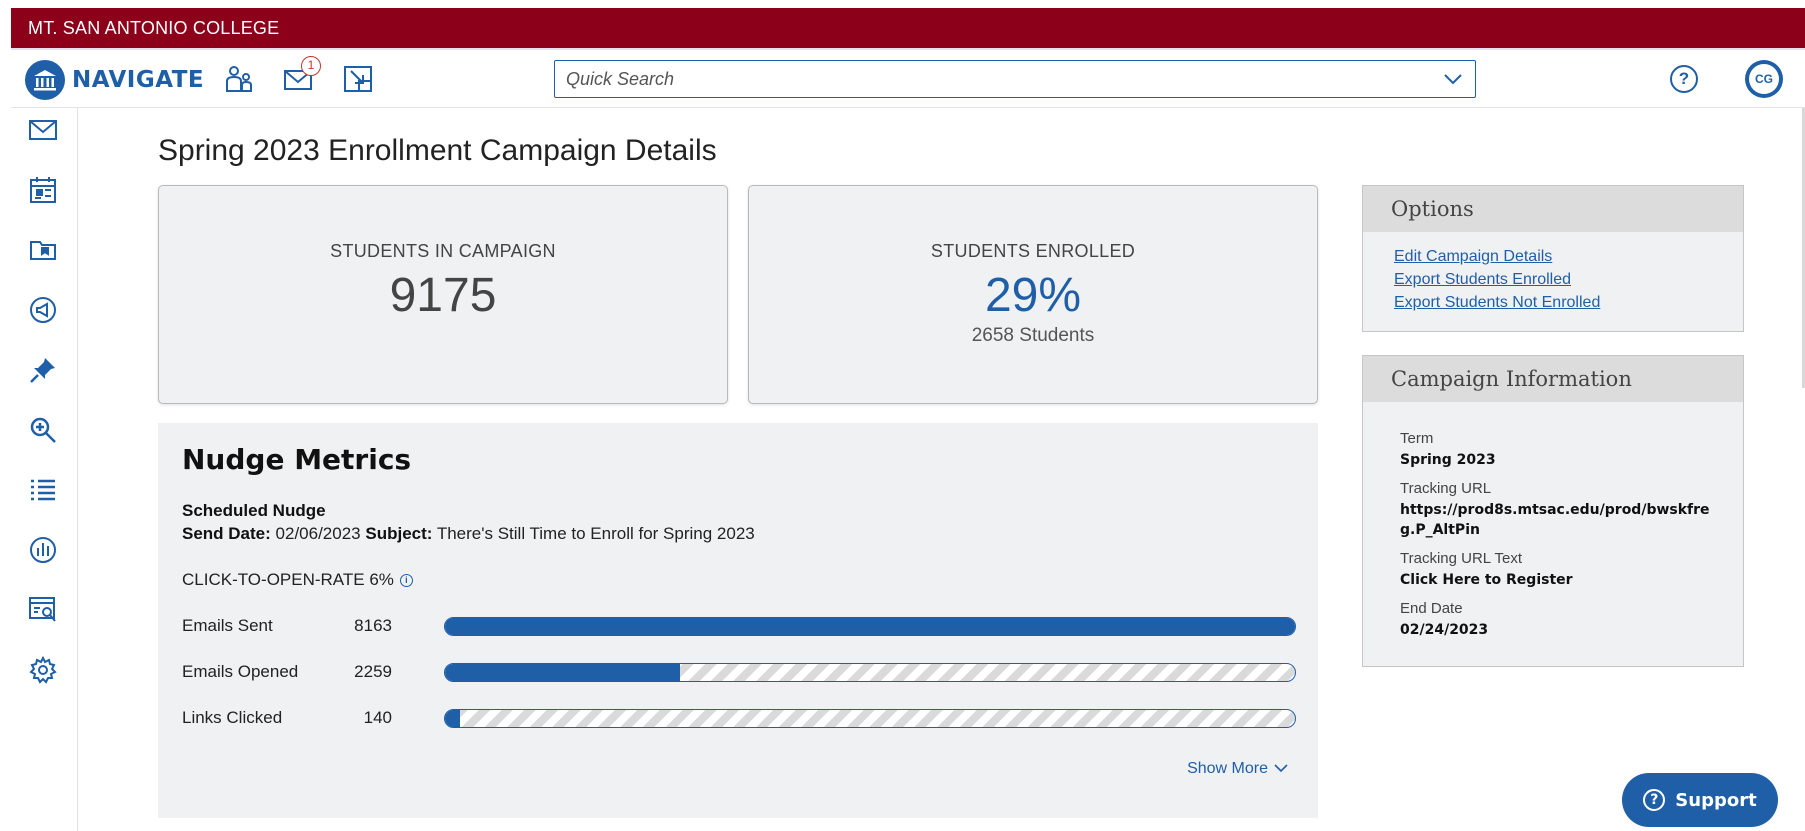 The width and height of the screenshot is (1805, 831). Describe the element at coordinates (227, 625) in the screenshot. I see `metric-label: Emails Sent` at that location.